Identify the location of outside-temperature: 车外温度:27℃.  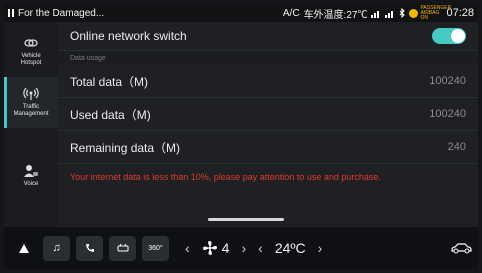
(335, 15).